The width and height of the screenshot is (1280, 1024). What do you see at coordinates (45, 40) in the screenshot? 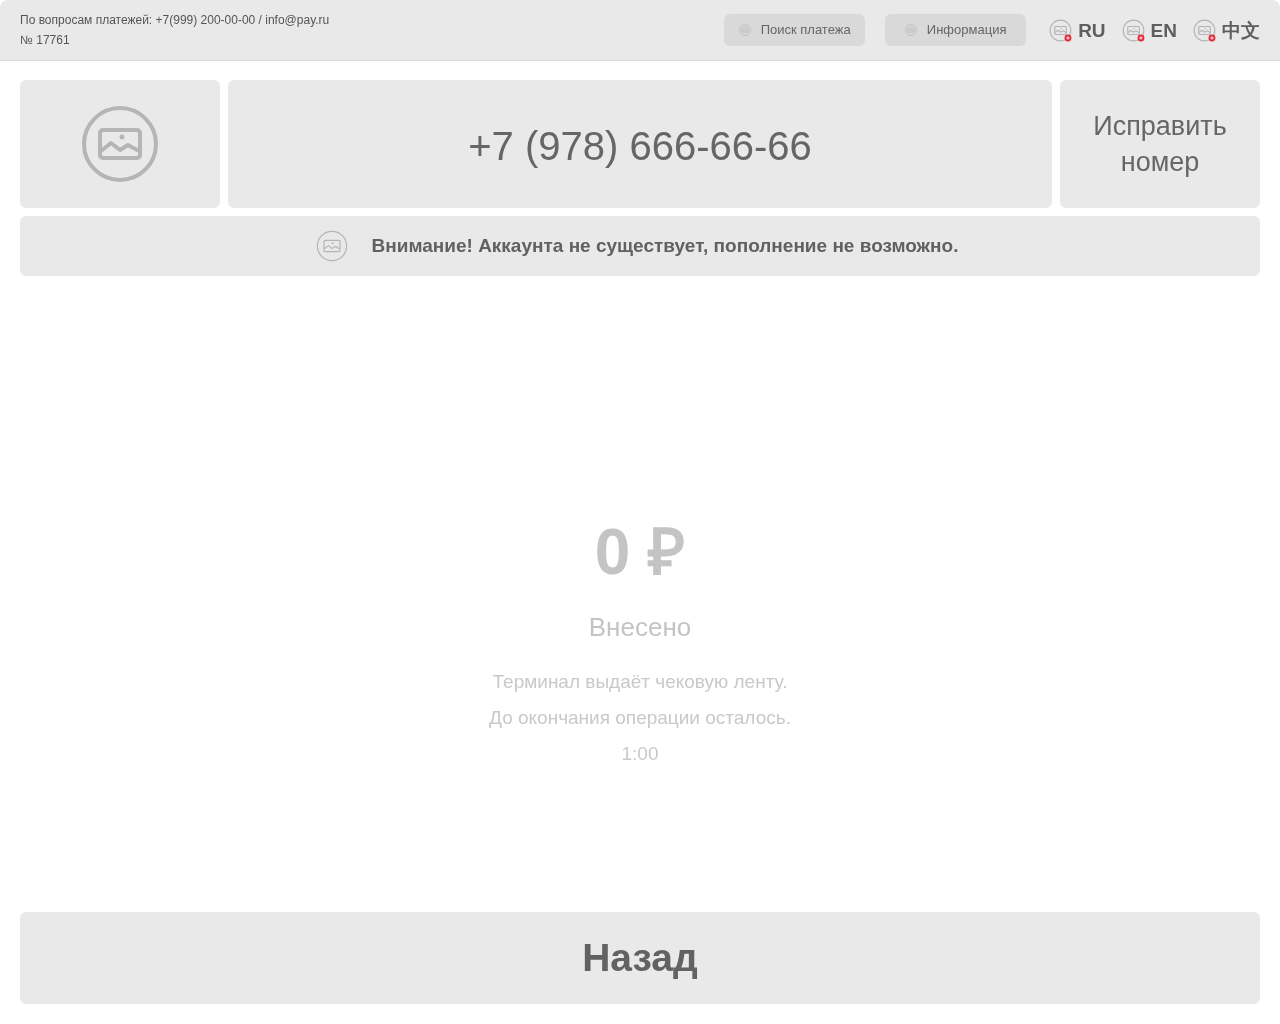
I see `terminal-number: № 17761` at bounding box center [45, 40].